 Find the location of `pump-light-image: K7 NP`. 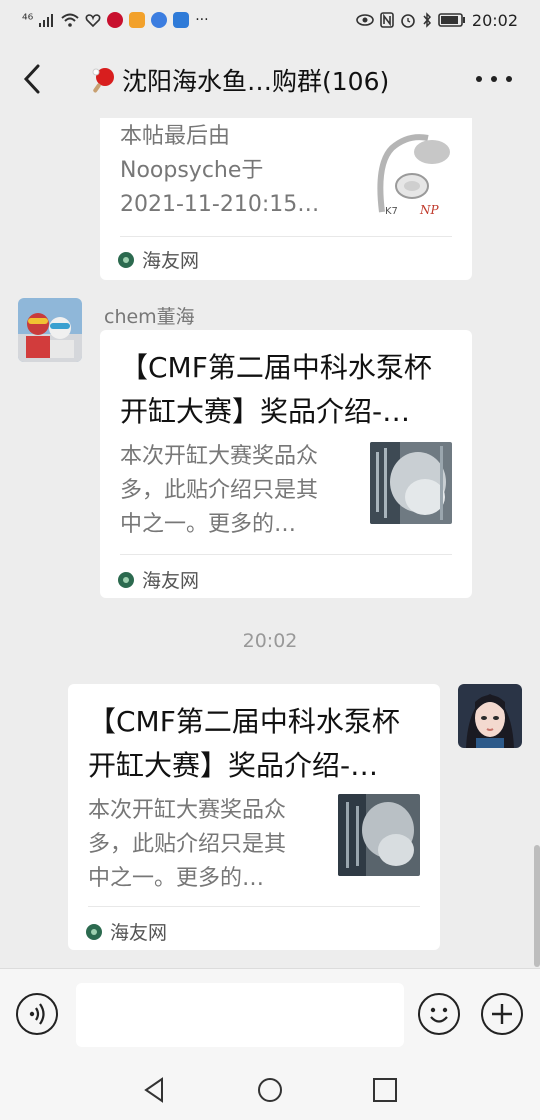

pump-light-image: K7 NP is located at coordinates (413, 175).